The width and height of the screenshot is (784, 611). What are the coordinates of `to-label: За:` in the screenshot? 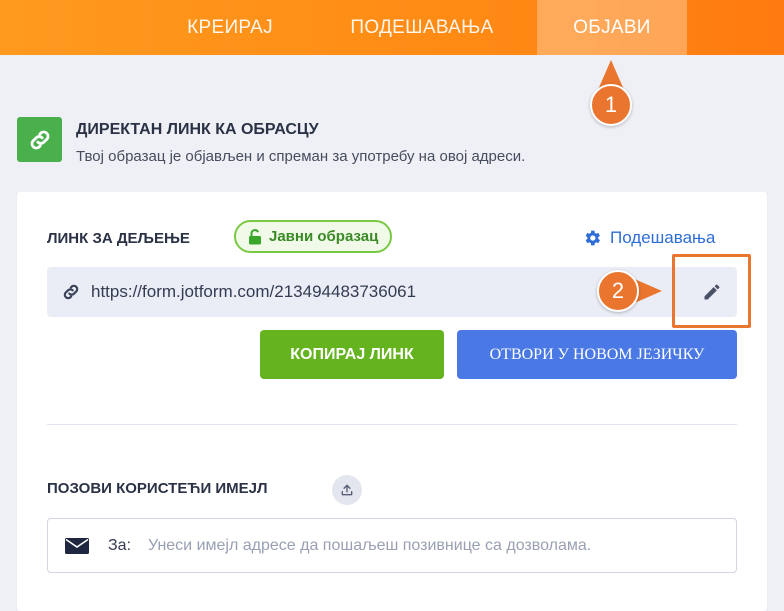 It's located at (120, 545).